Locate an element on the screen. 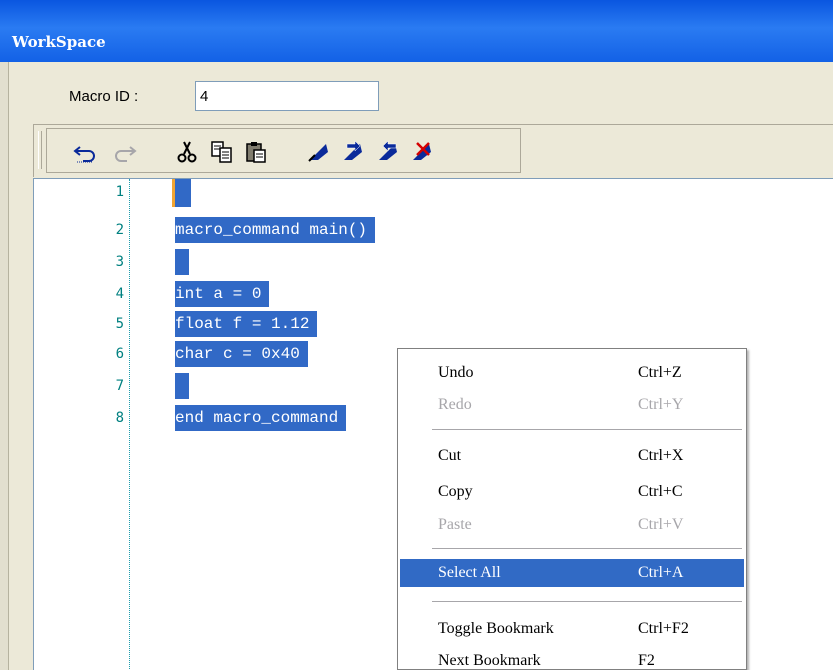  line-number: 5 is located at coordinates (119, 324).